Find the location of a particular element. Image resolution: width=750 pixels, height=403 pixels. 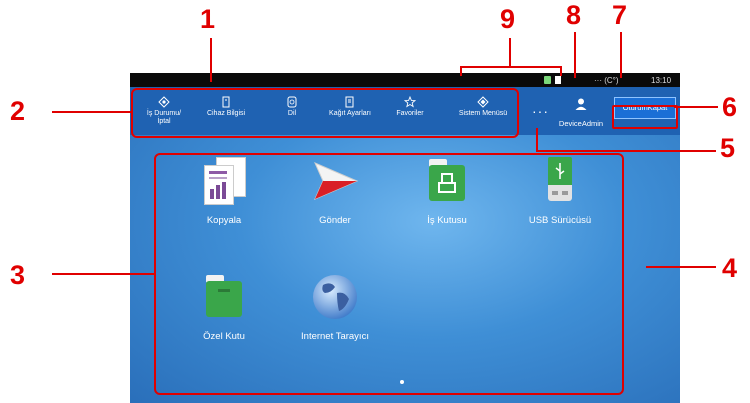

callout-8: 8 is located at coordinates (574, 15).